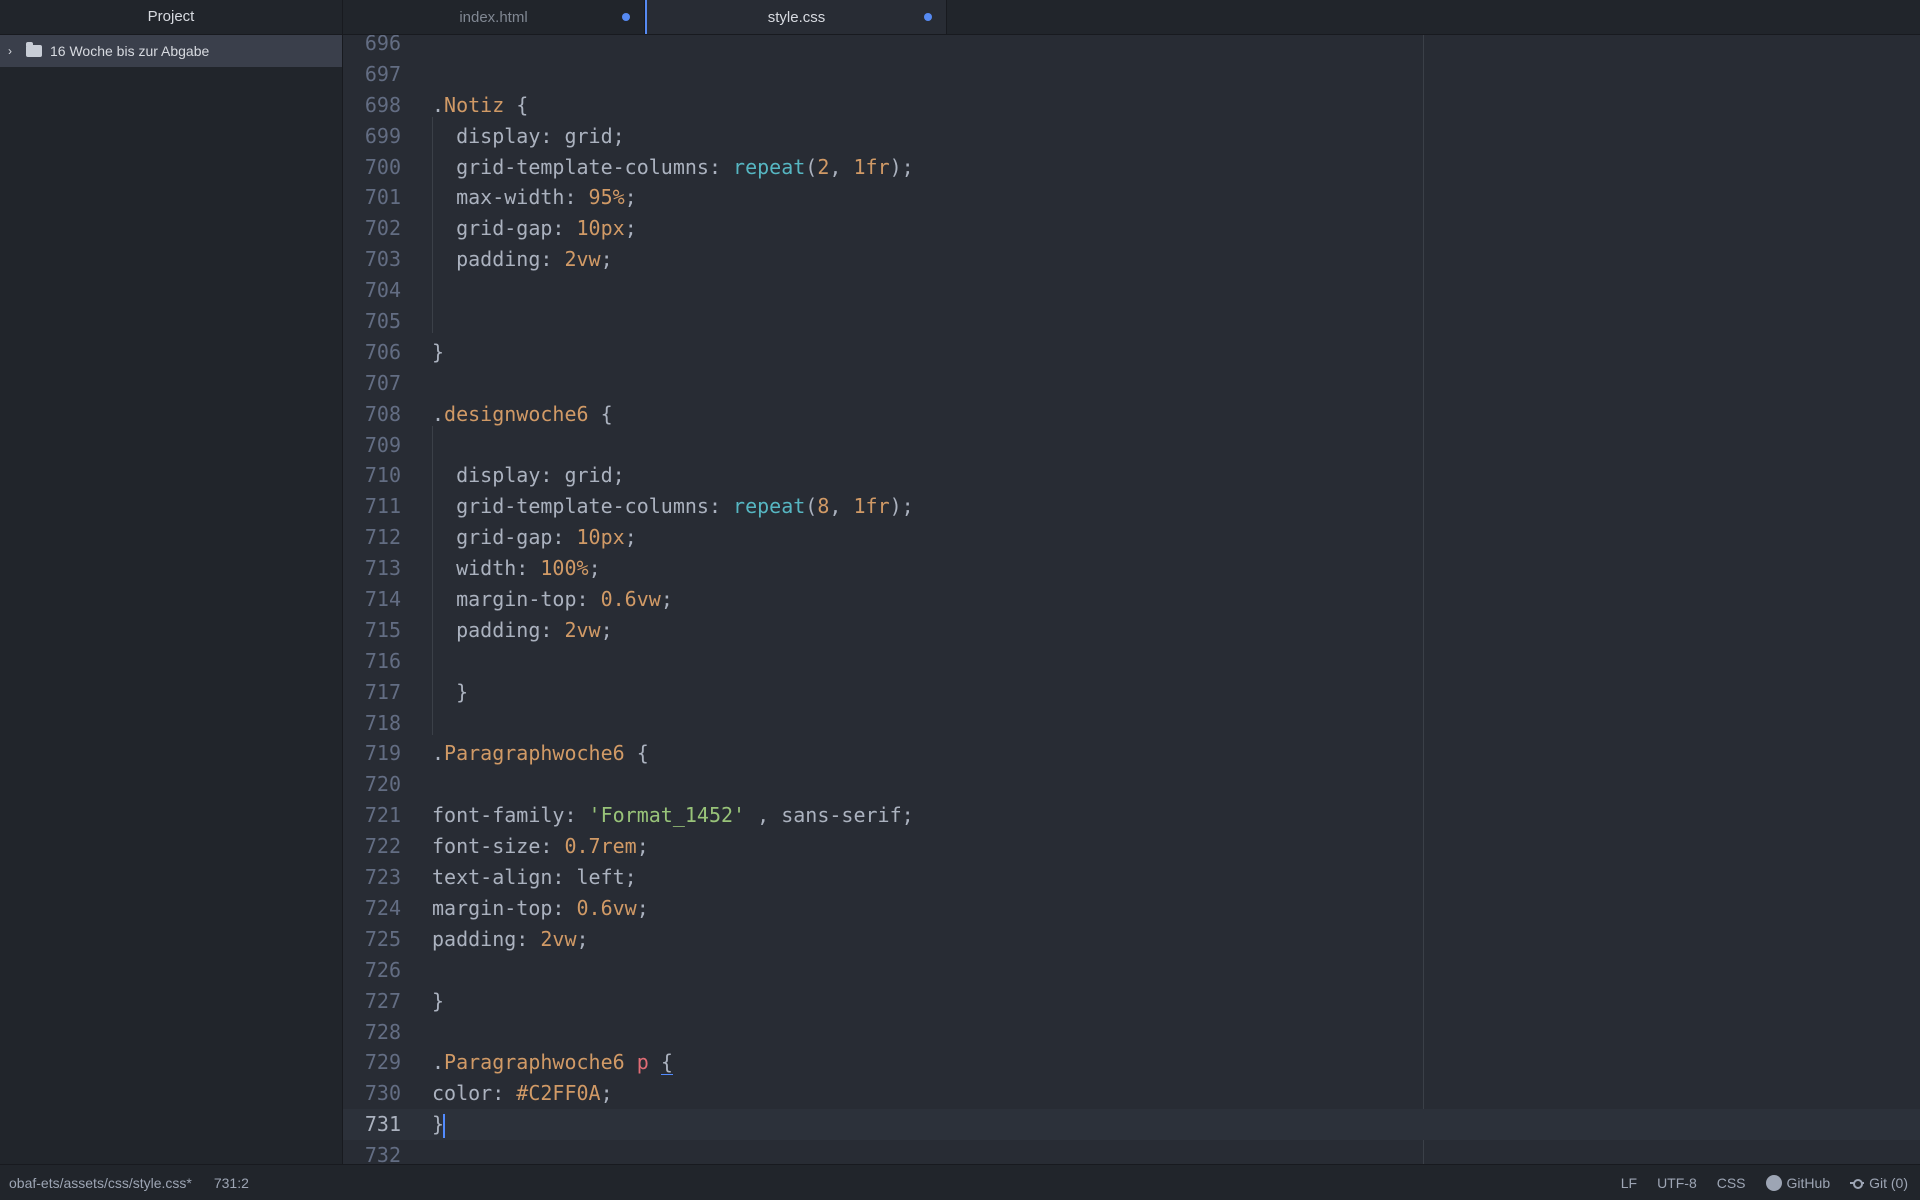  I want to click on code-line: 706}, so click(1131, 352).